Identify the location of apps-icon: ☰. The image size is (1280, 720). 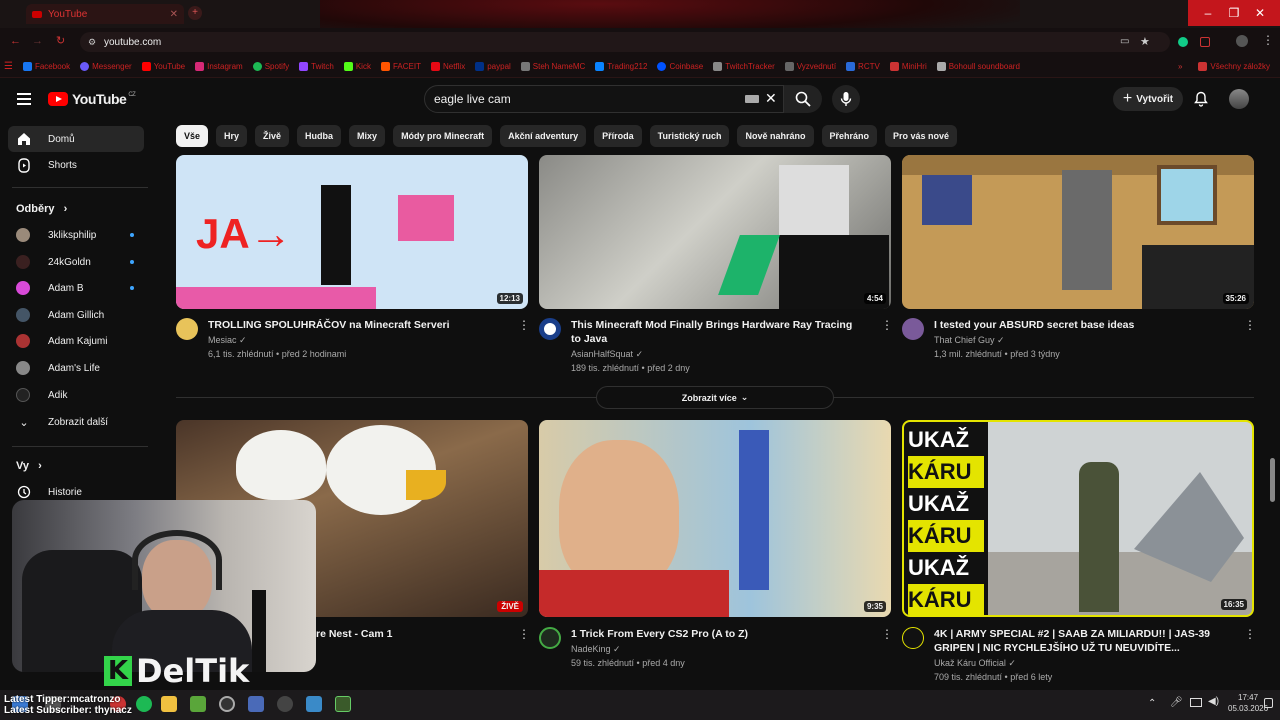
(8, 66).